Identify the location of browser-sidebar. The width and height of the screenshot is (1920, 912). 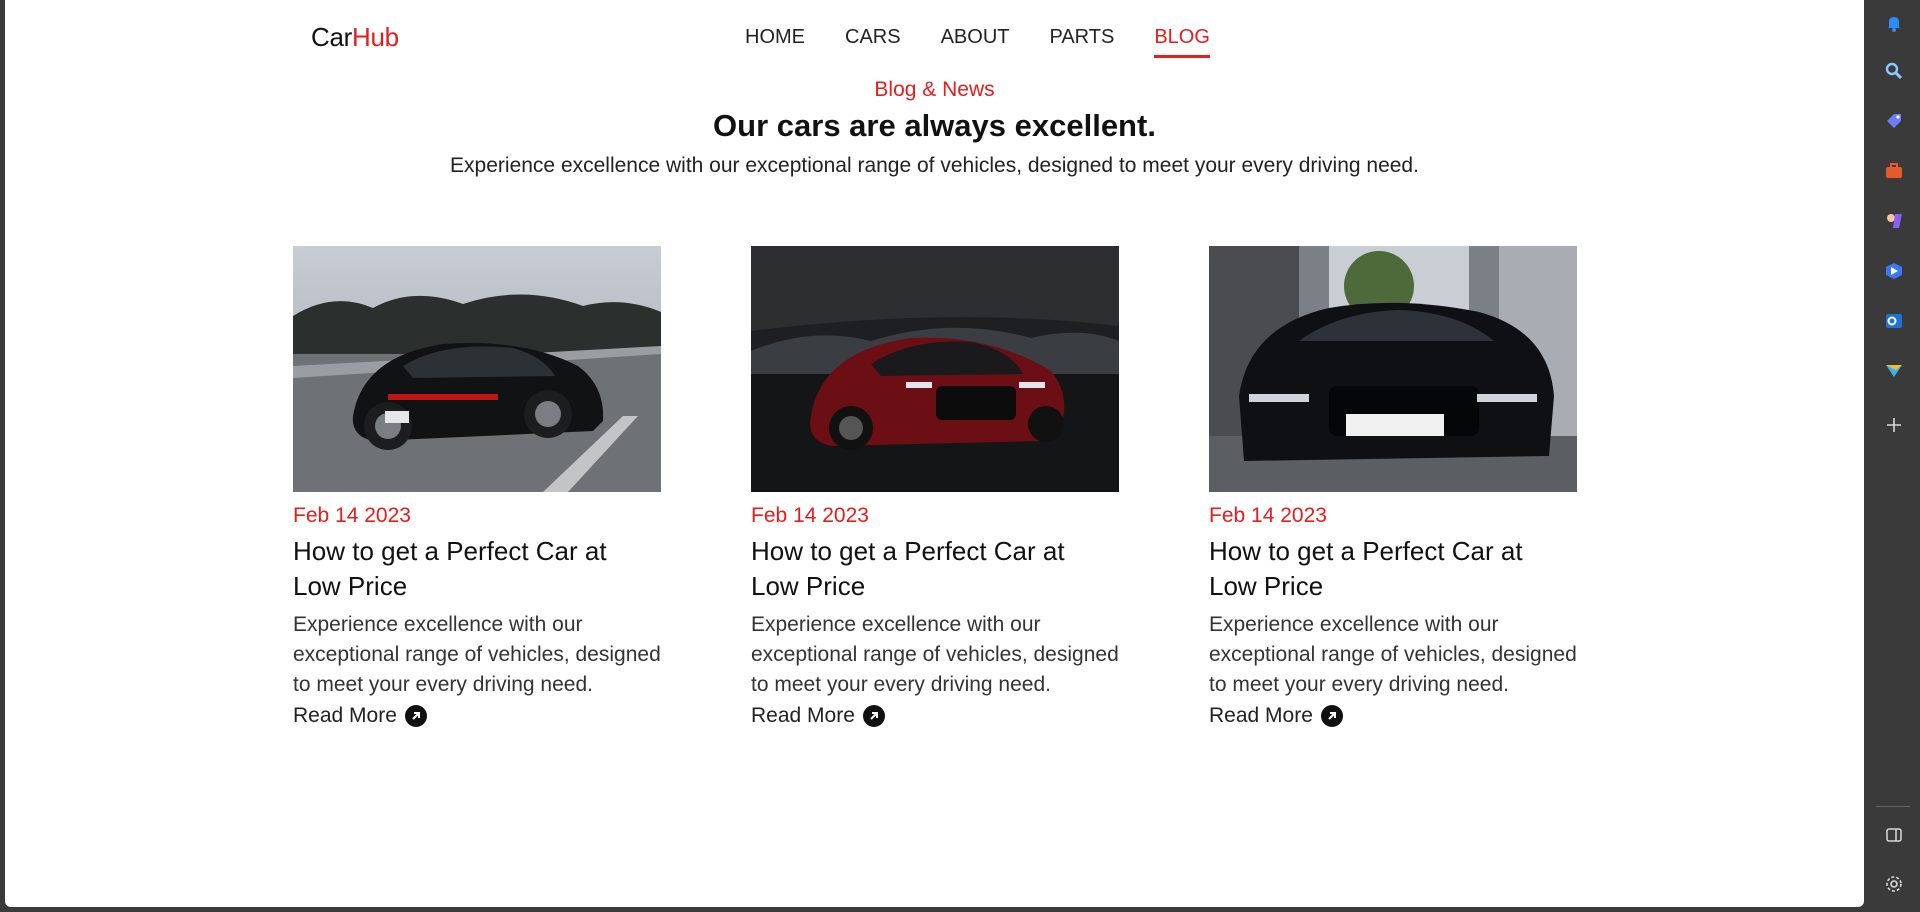
(1893, 456).